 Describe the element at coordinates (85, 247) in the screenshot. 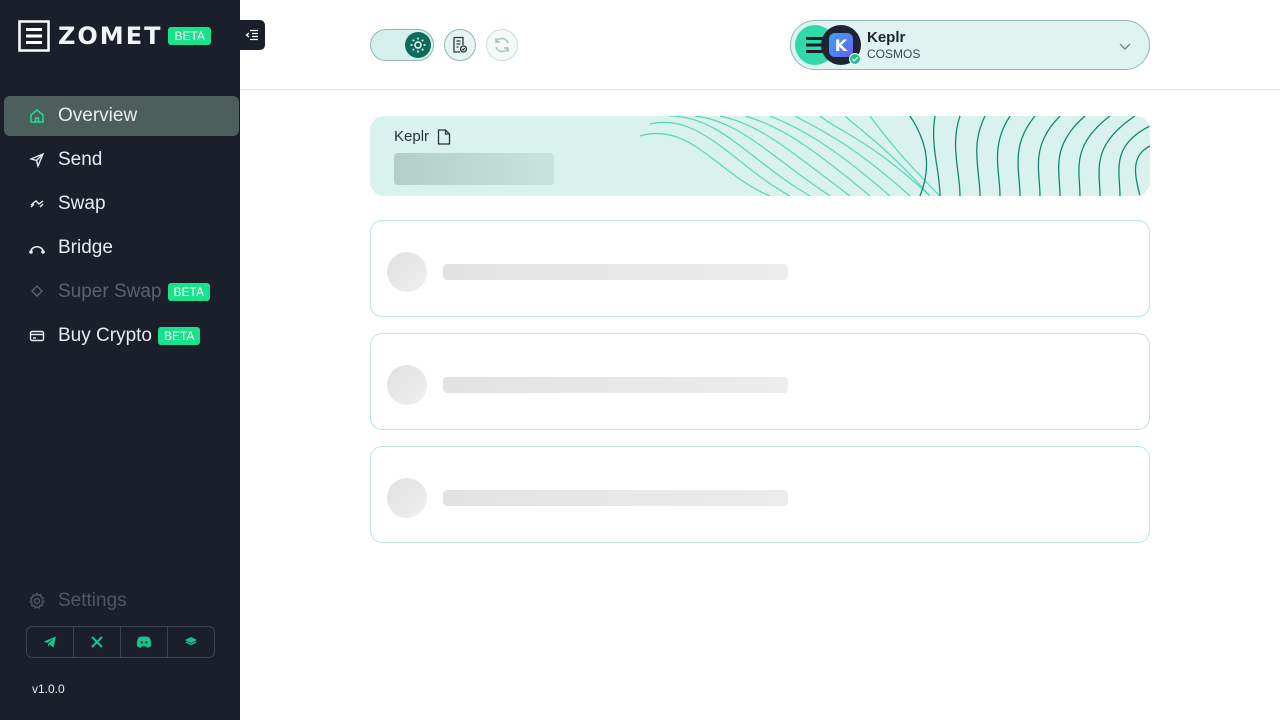

I see `sidebar-item-label: Bridge` at that location.